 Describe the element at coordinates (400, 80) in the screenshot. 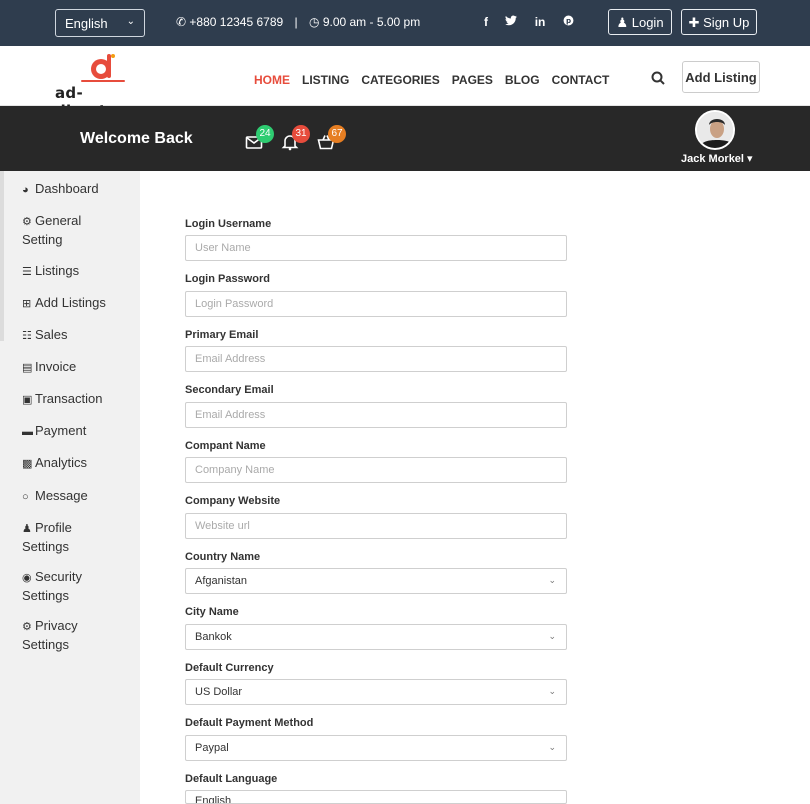

I see `nav-link-categories: CATEGORIES` at that location.